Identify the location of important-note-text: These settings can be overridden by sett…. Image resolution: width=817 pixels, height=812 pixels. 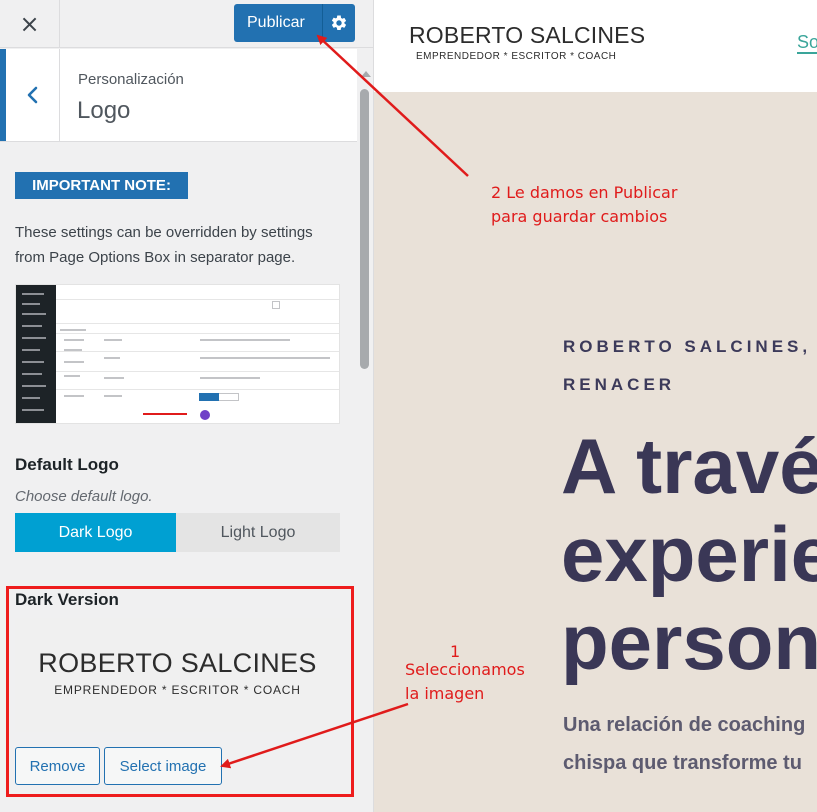
(164, 245).